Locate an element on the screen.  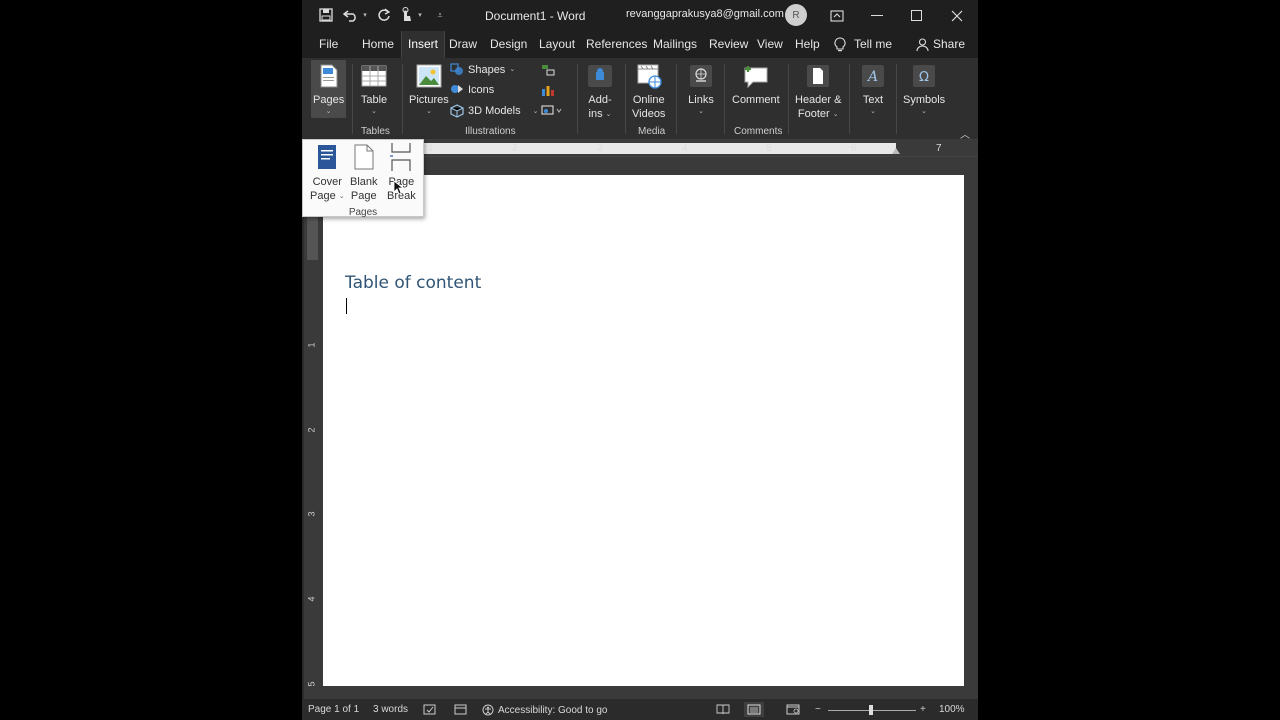
accessibility-icon is located at coordinates (488, 710).